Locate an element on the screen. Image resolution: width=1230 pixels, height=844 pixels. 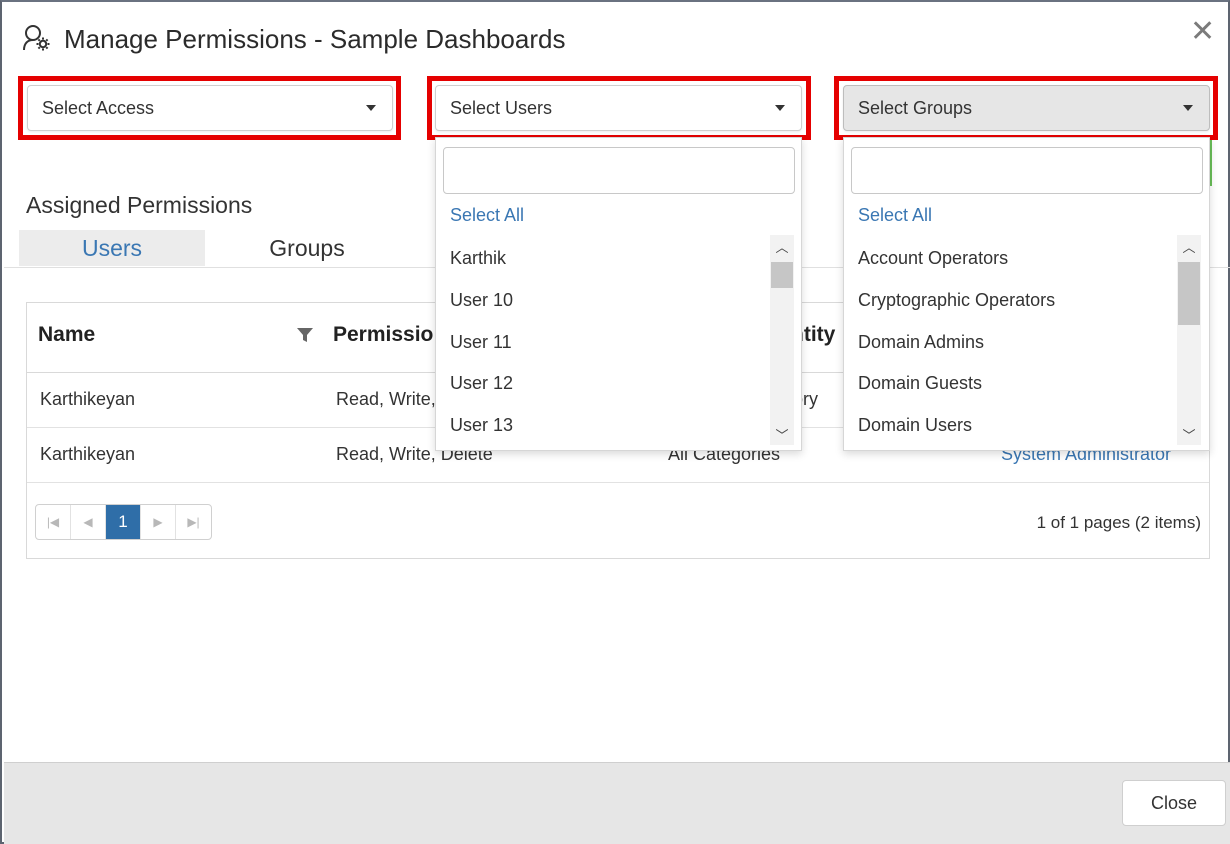
groups-search-input is located at coordinates (1027, 170).